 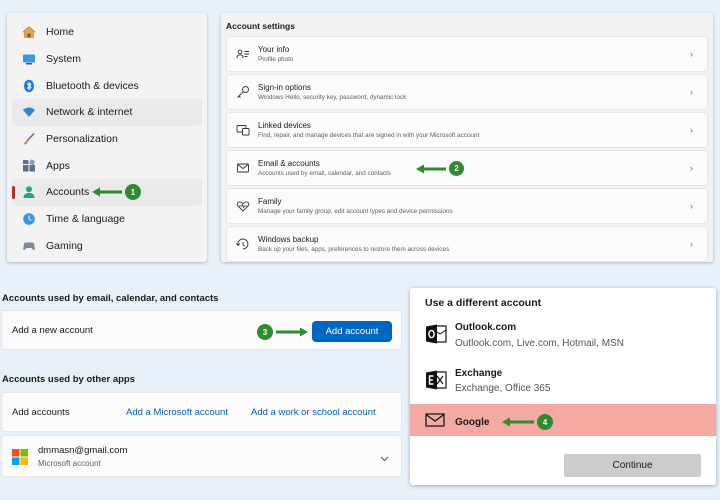 What do you see at coordinates (29, 32) in the screenshot?
I see `home-icon` at bounding box center [29, 32].